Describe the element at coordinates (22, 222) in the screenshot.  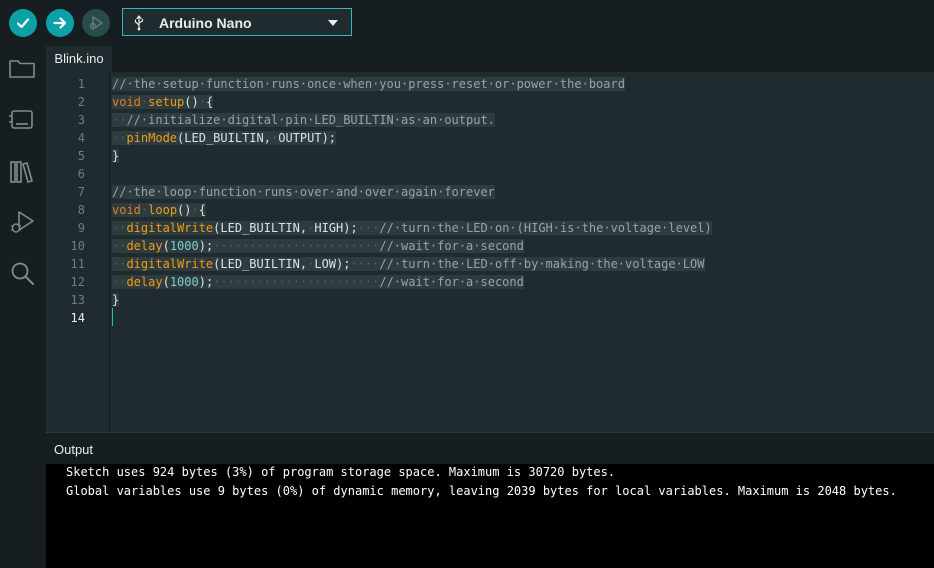
I see `debug-icon` at that location.